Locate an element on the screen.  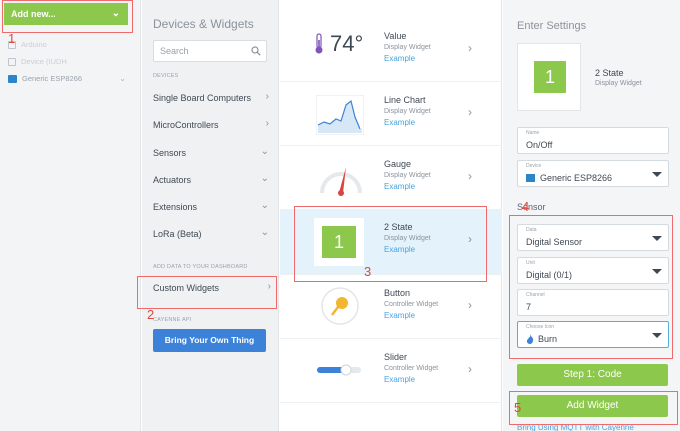
device-item-device: Device (IUDH is located at coordinates (70, 61).